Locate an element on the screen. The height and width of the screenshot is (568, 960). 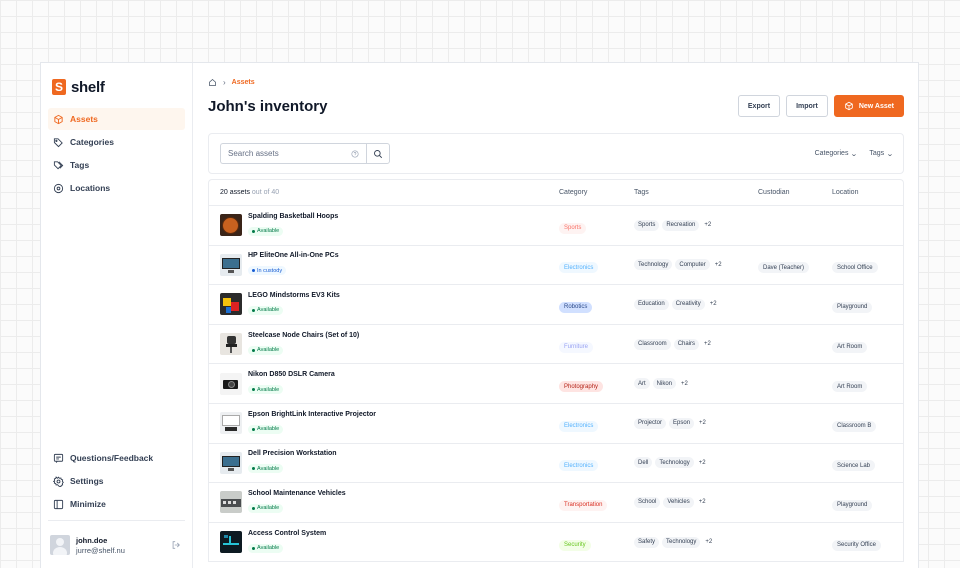
asset-name: Nikon D850 DSLR Camera is located at coordinates (291, 374).